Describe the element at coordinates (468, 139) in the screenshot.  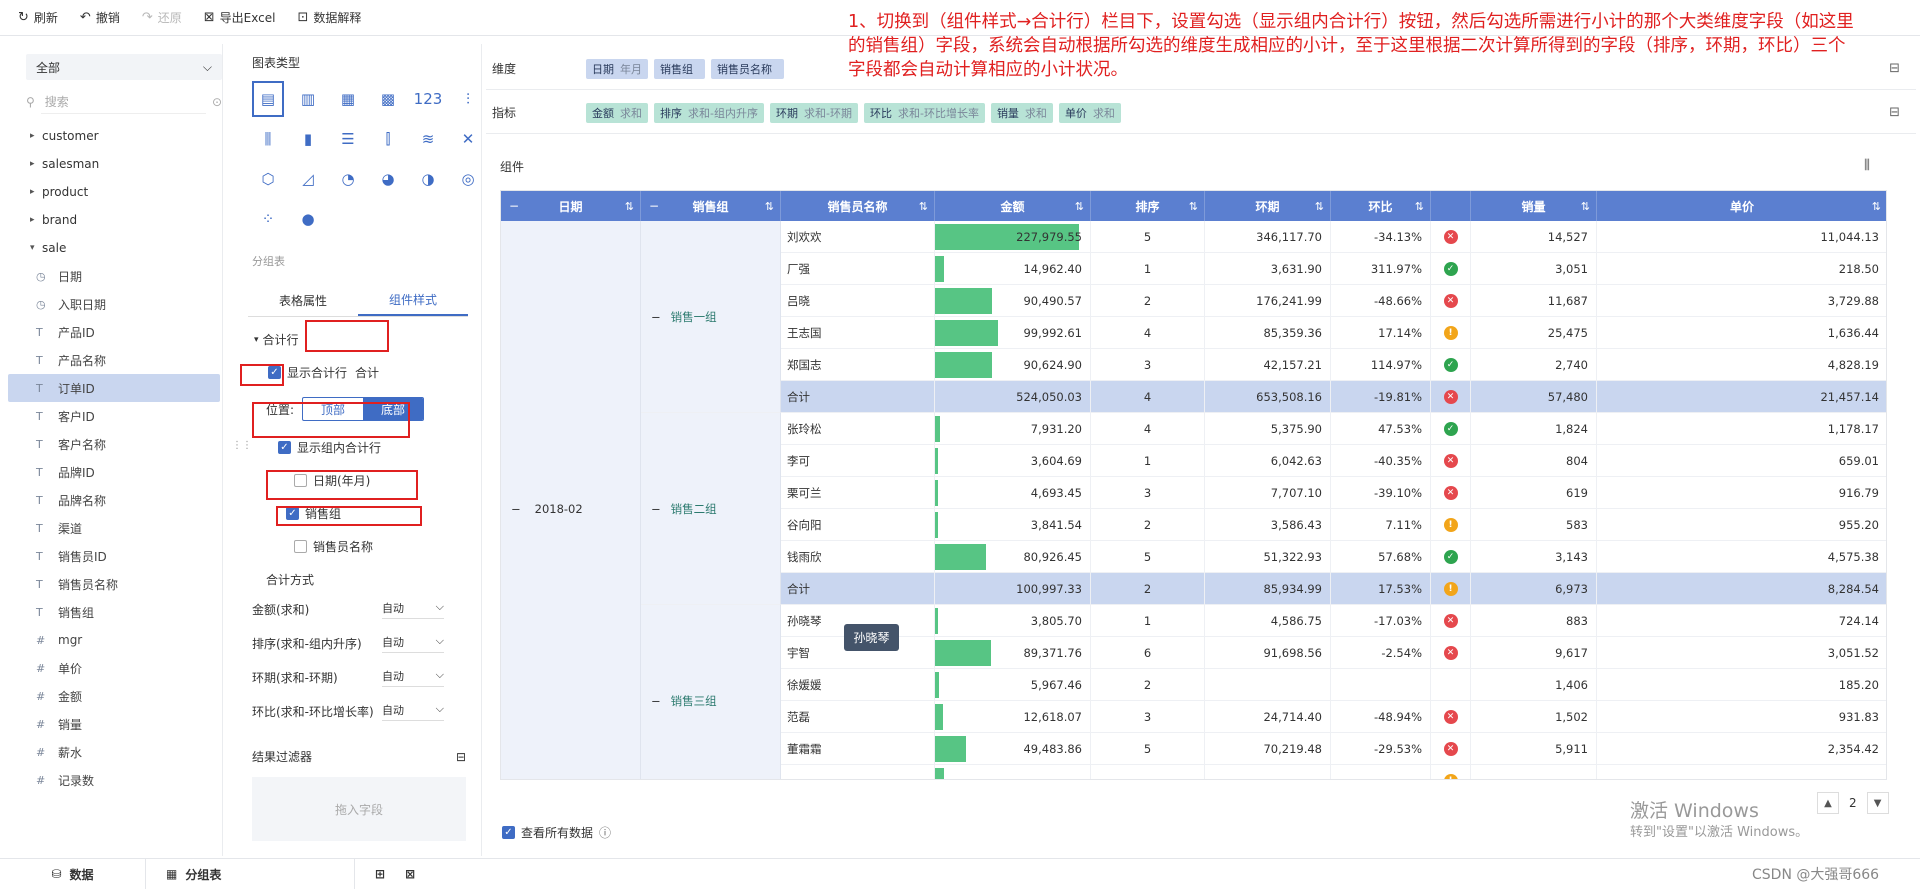
I see `line-icon: ✕` at that location.